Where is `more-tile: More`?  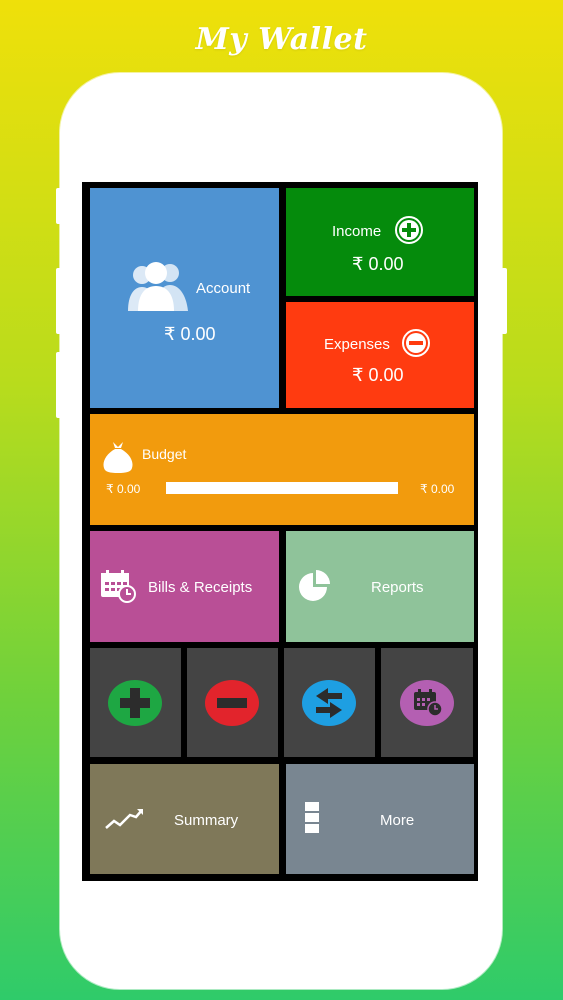 more-tile: More is located at coordinates (380, 819).